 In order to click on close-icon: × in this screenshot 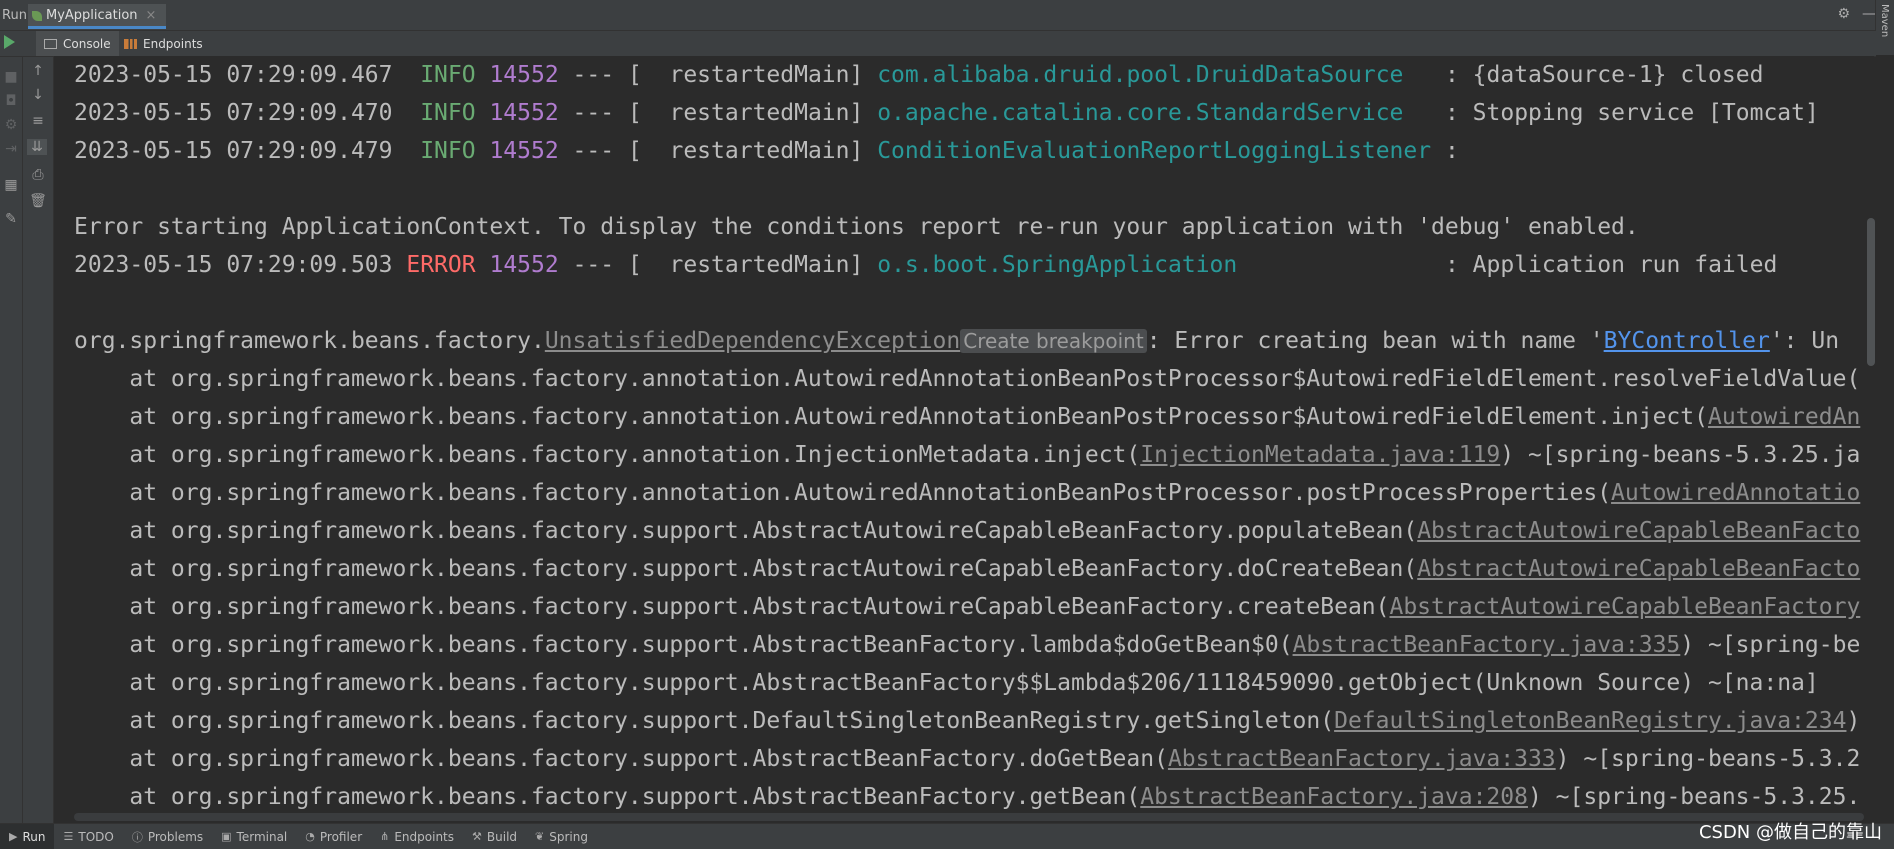, I will do `click(151, 15)`.